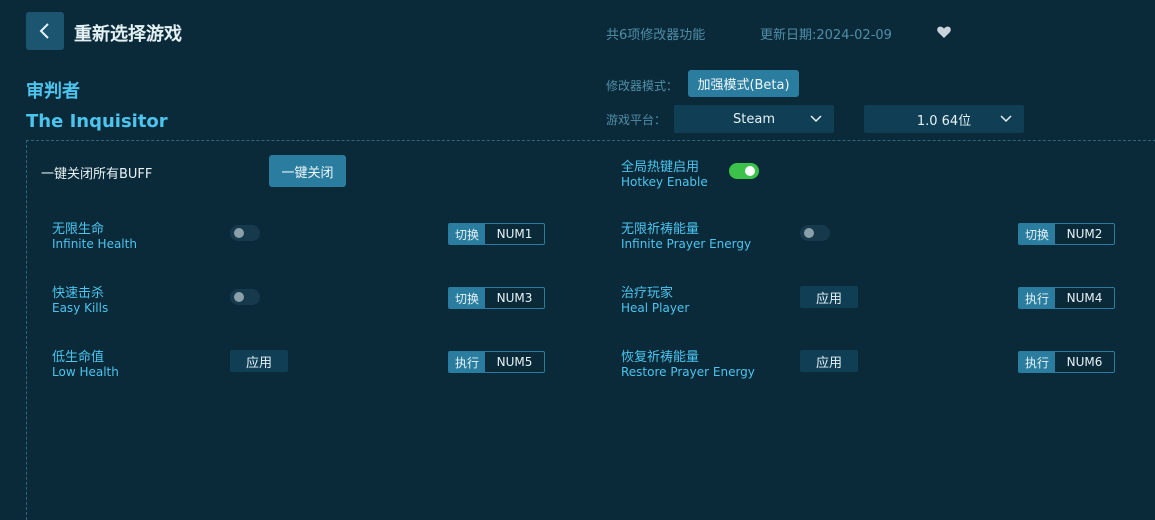  What do you see at coordinates (514, 362) in the screenshot?
I see `hotkey-key: NUM5` at bounding box center [514, 362].